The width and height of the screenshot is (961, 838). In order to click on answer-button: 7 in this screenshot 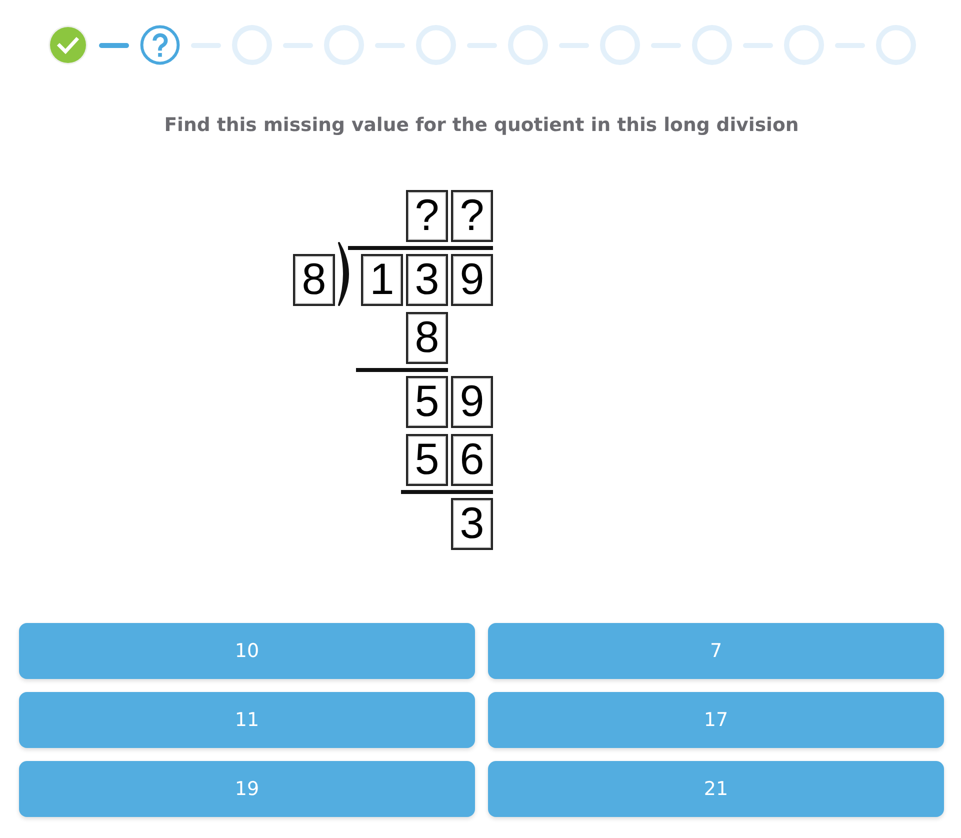, I will do `click(716, 651)`.